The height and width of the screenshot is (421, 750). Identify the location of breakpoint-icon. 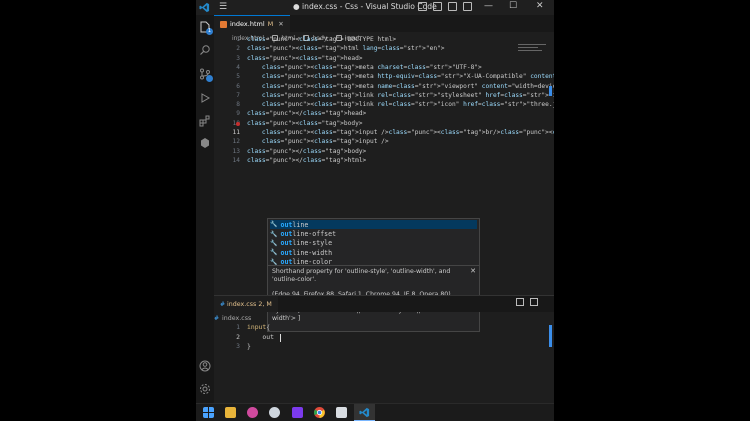
(238, 123).